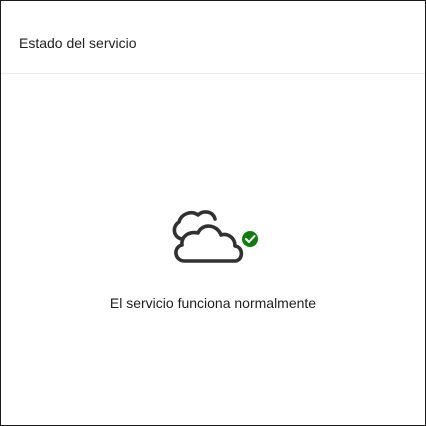  I want to click on check-circle-icon, so click(250, 239).